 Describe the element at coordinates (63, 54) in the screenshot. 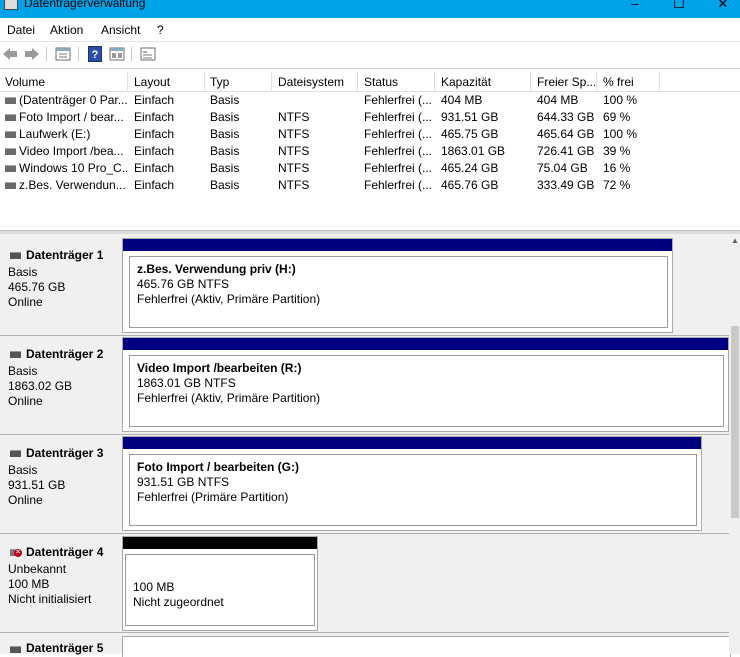

I see `properties-icon` at that location.